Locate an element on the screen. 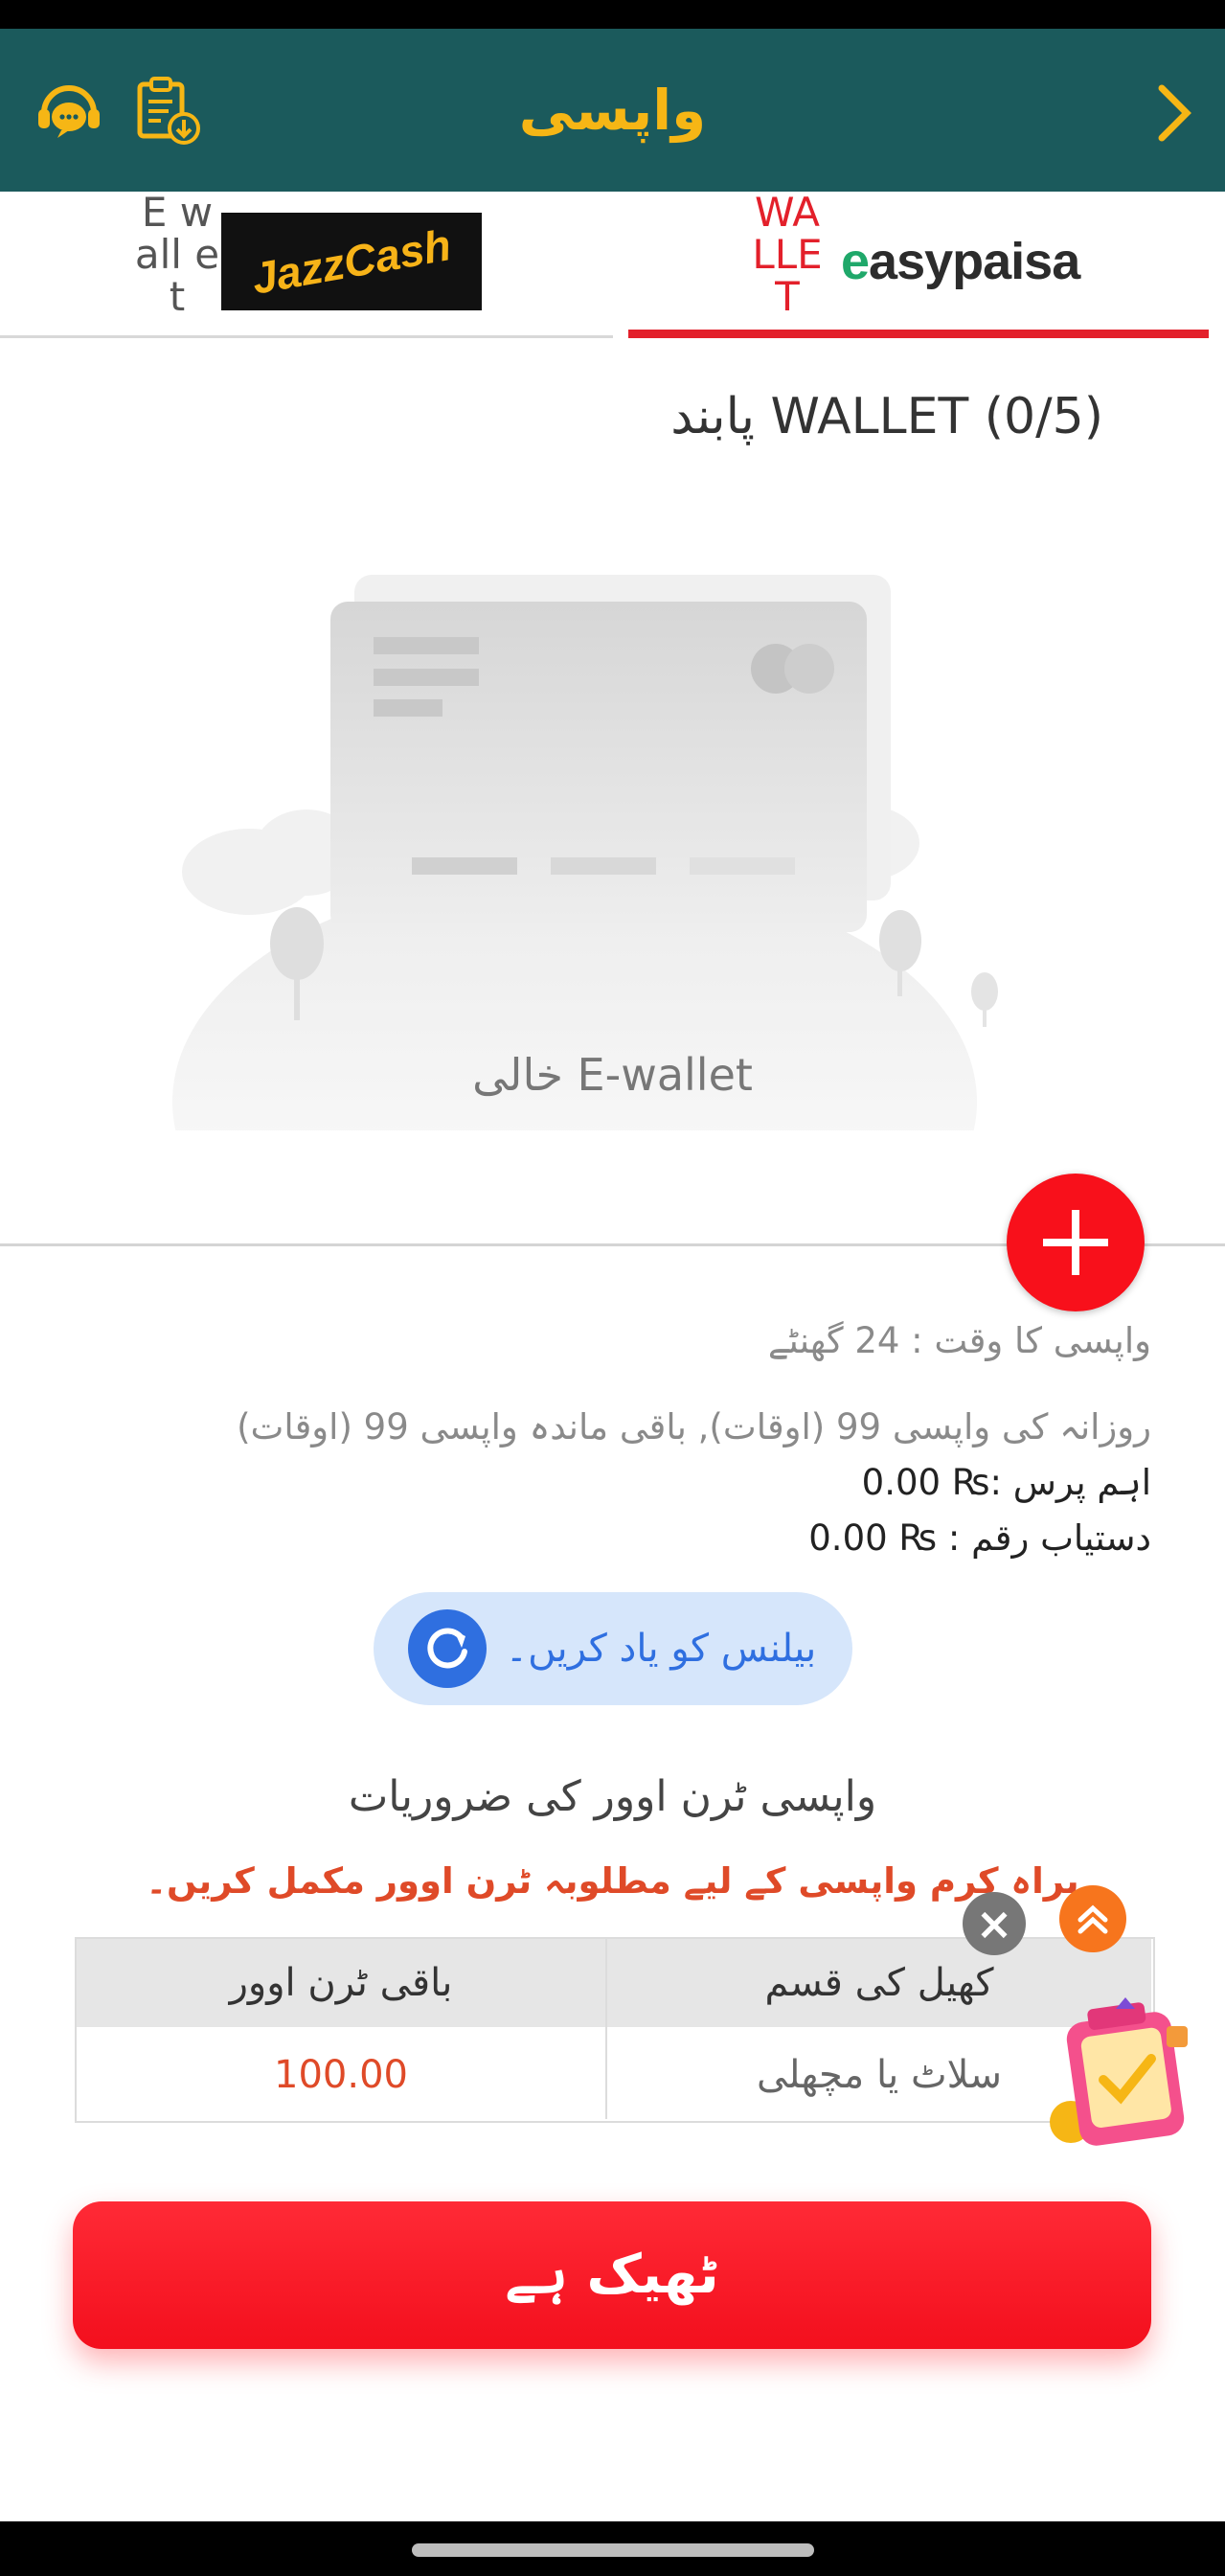 The height and width of the screenshot is (2576, 1225). add-wallet-button is located at coordinates (1076, 1243).